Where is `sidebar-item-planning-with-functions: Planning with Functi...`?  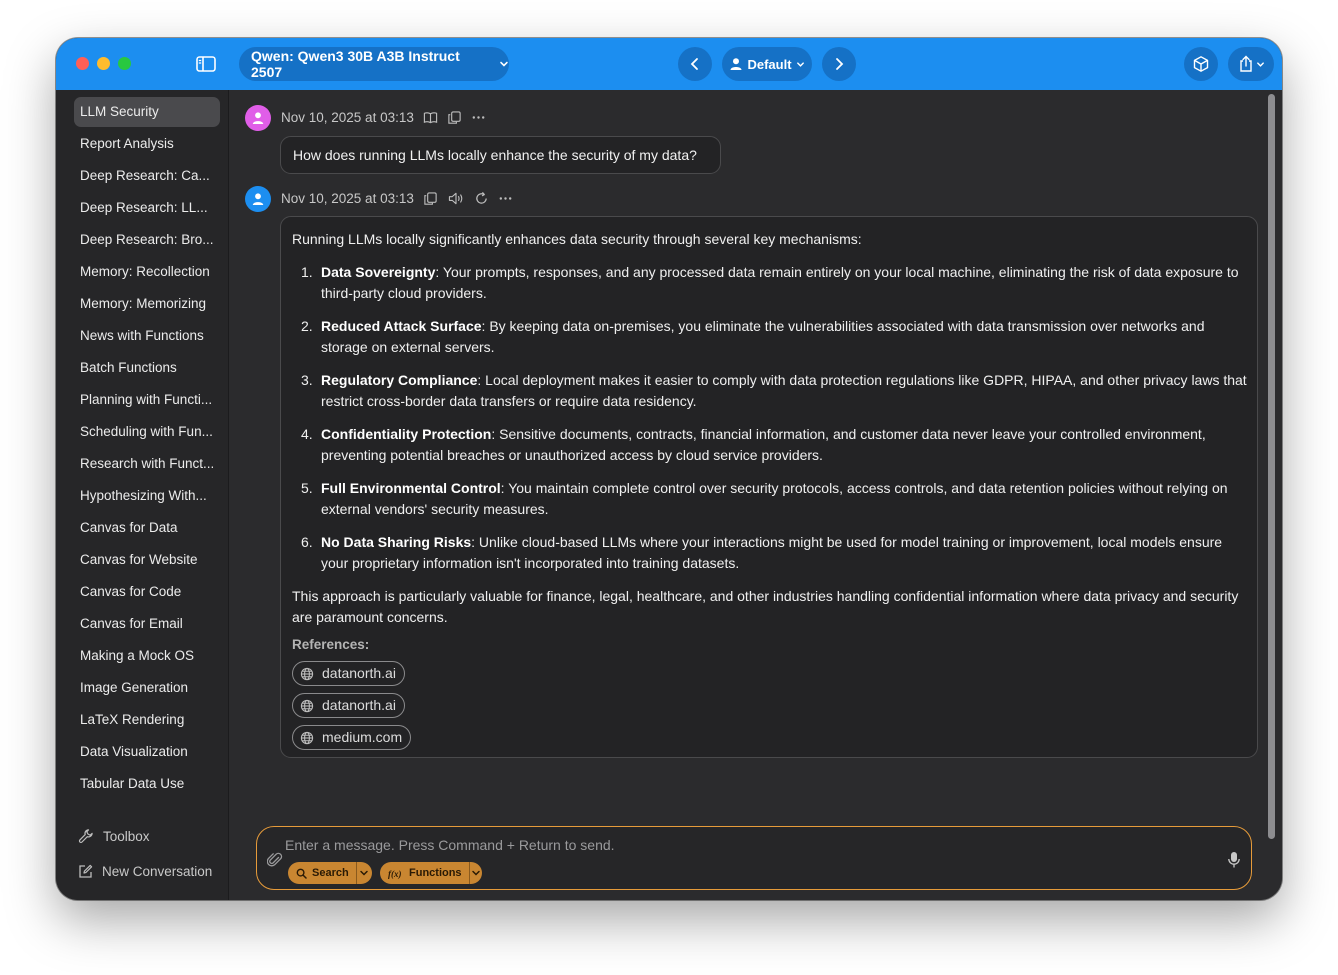 sidebar-item-planning-with-functions: Planning with Functi... is located at coordinates (147, 400).